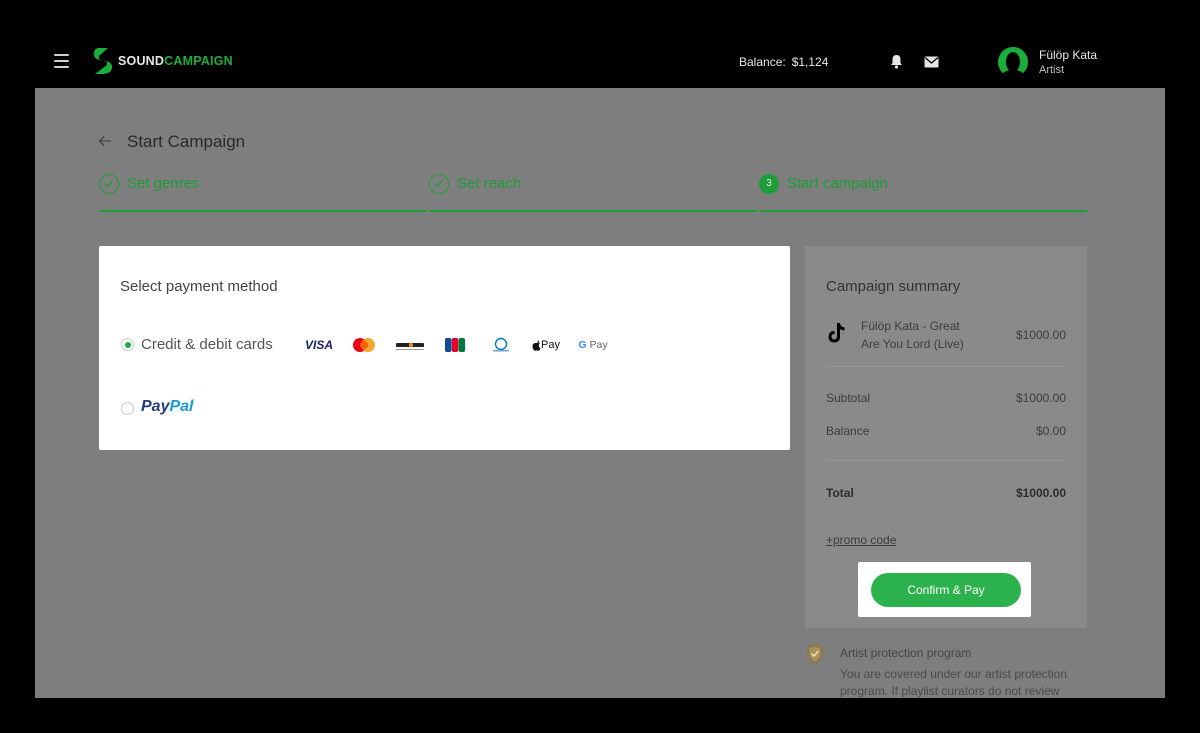 The image size is (1200, 733). What do you see at coordinates (127, 344) in the screenshot?
I see `credit-card-radio` at bounding box center [127, 344].